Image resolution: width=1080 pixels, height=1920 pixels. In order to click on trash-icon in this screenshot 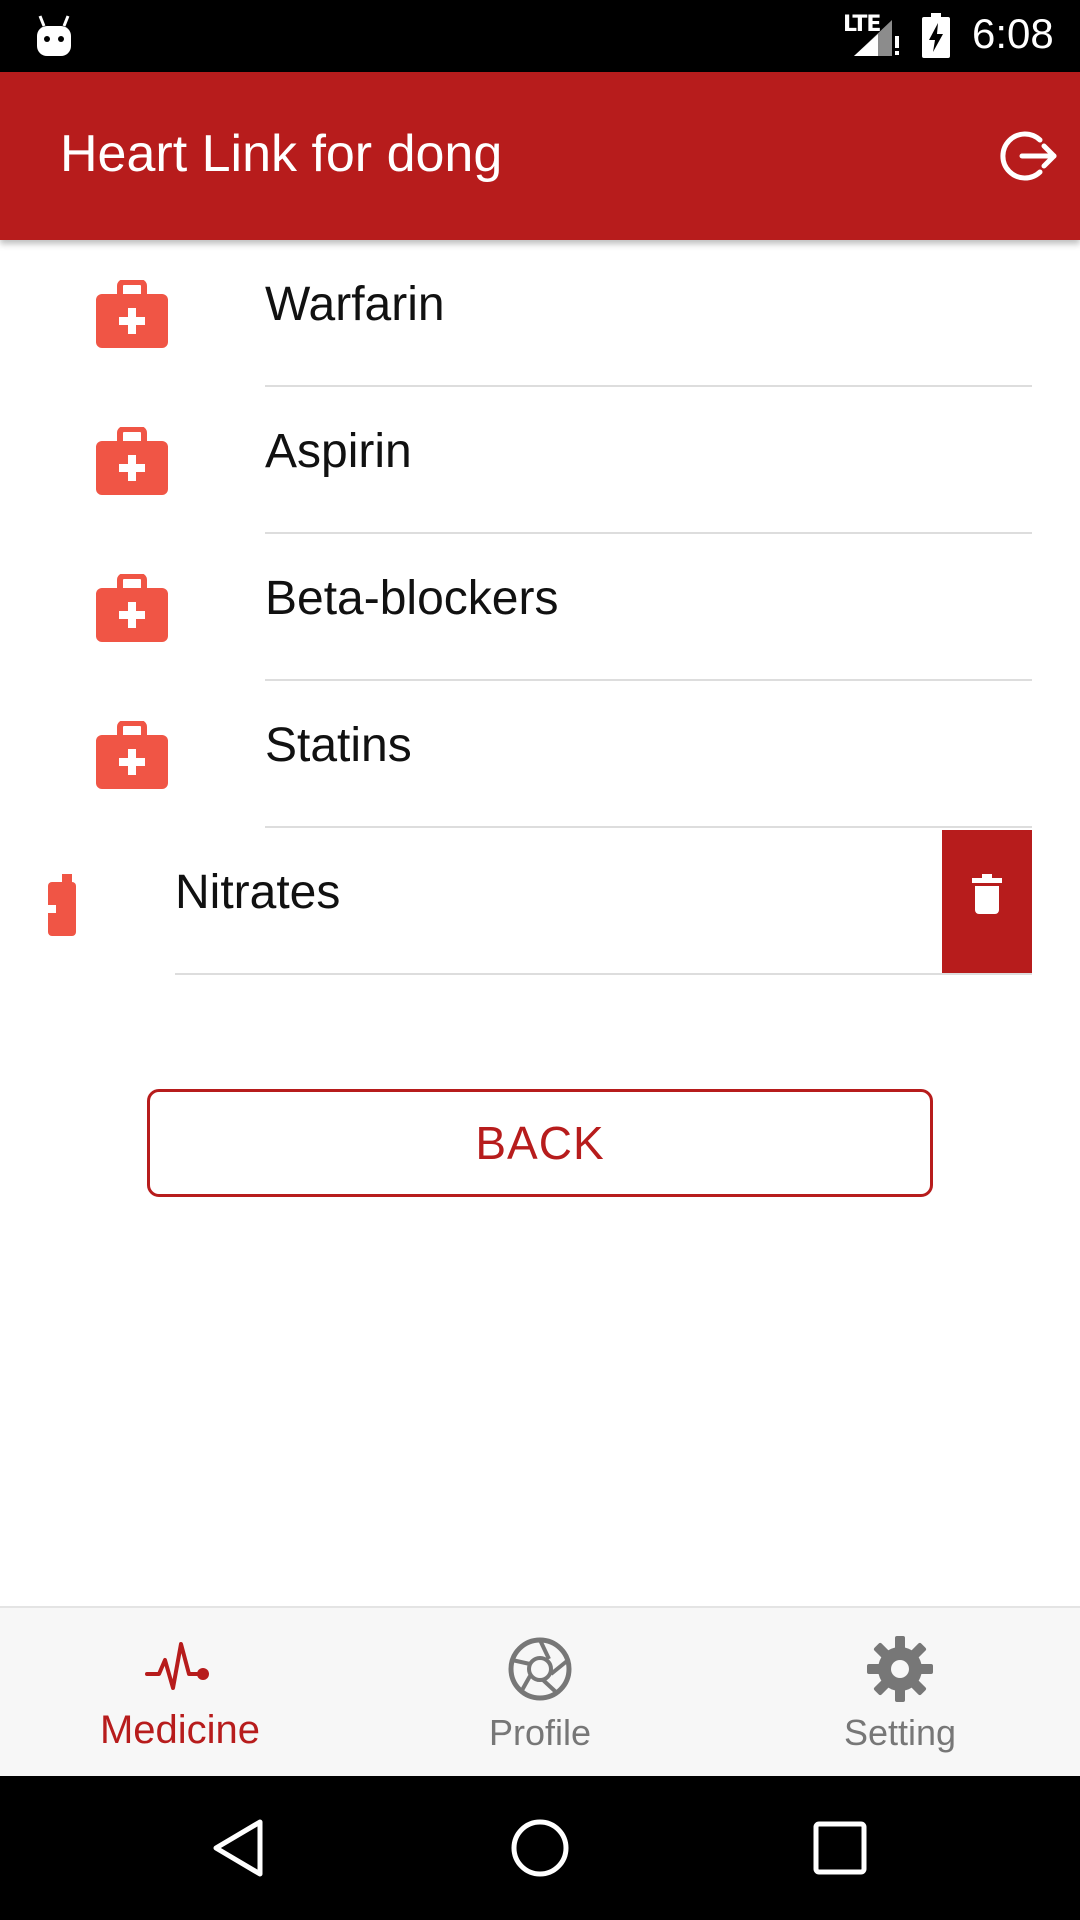, I will do `click(987, 894)`.